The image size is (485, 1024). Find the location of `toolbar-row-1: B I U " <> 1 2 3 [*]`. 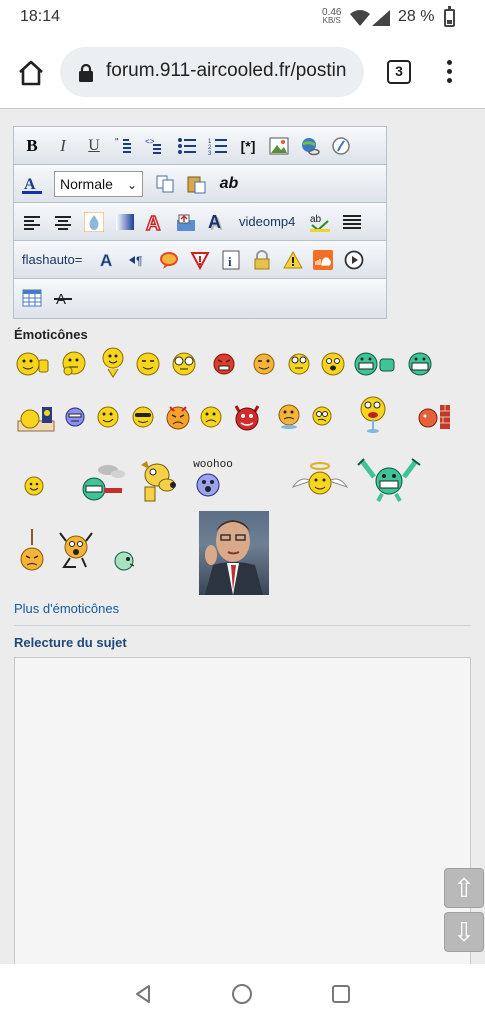

toolbar-row-1: B I U " <> 1 2 3 [*] is located at coordinates (200, 146).